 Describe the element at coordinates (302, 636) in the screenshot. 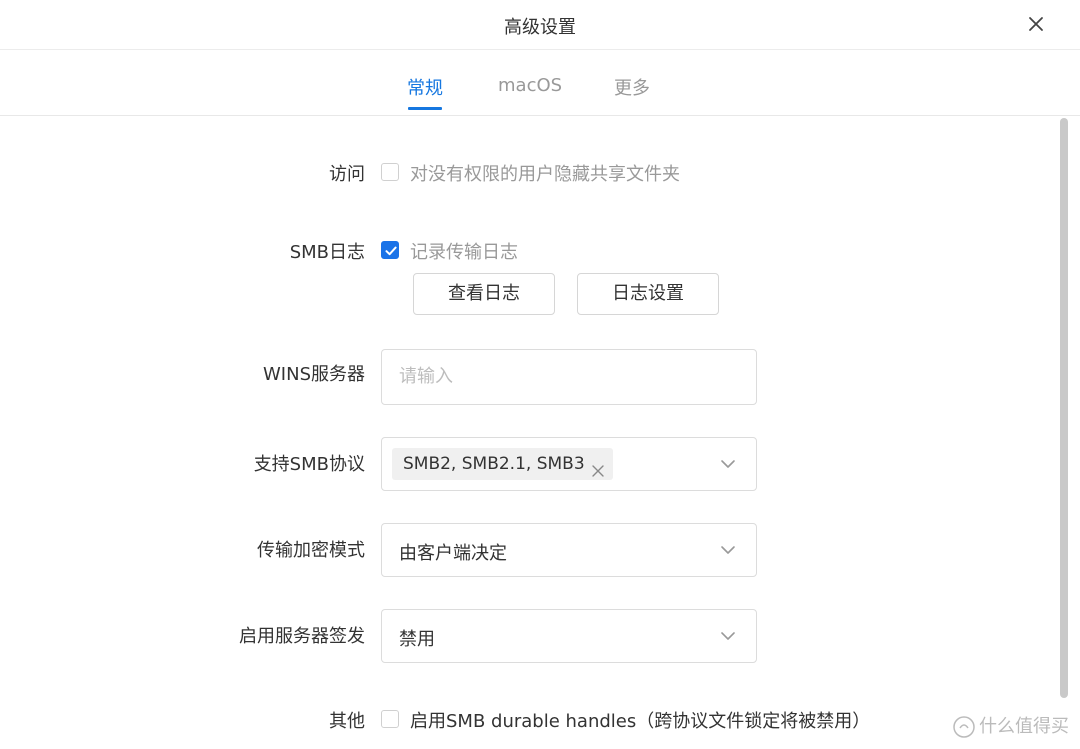

I see `server-signing-label: 启用服务器签发` at that location.